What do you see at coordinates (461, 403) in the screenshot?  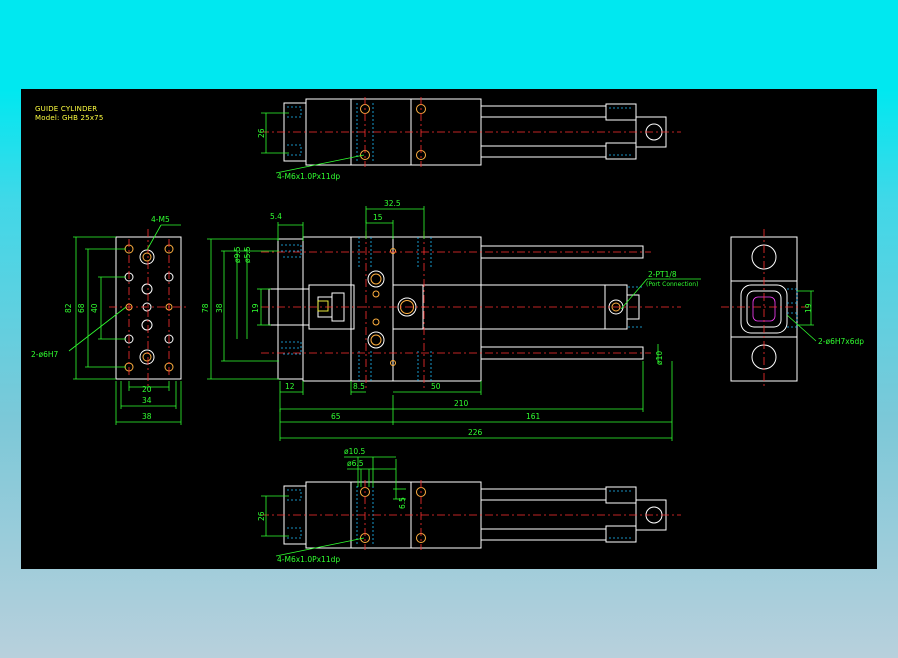 I see `dim-210: 210` at bounding box center [461, 403].